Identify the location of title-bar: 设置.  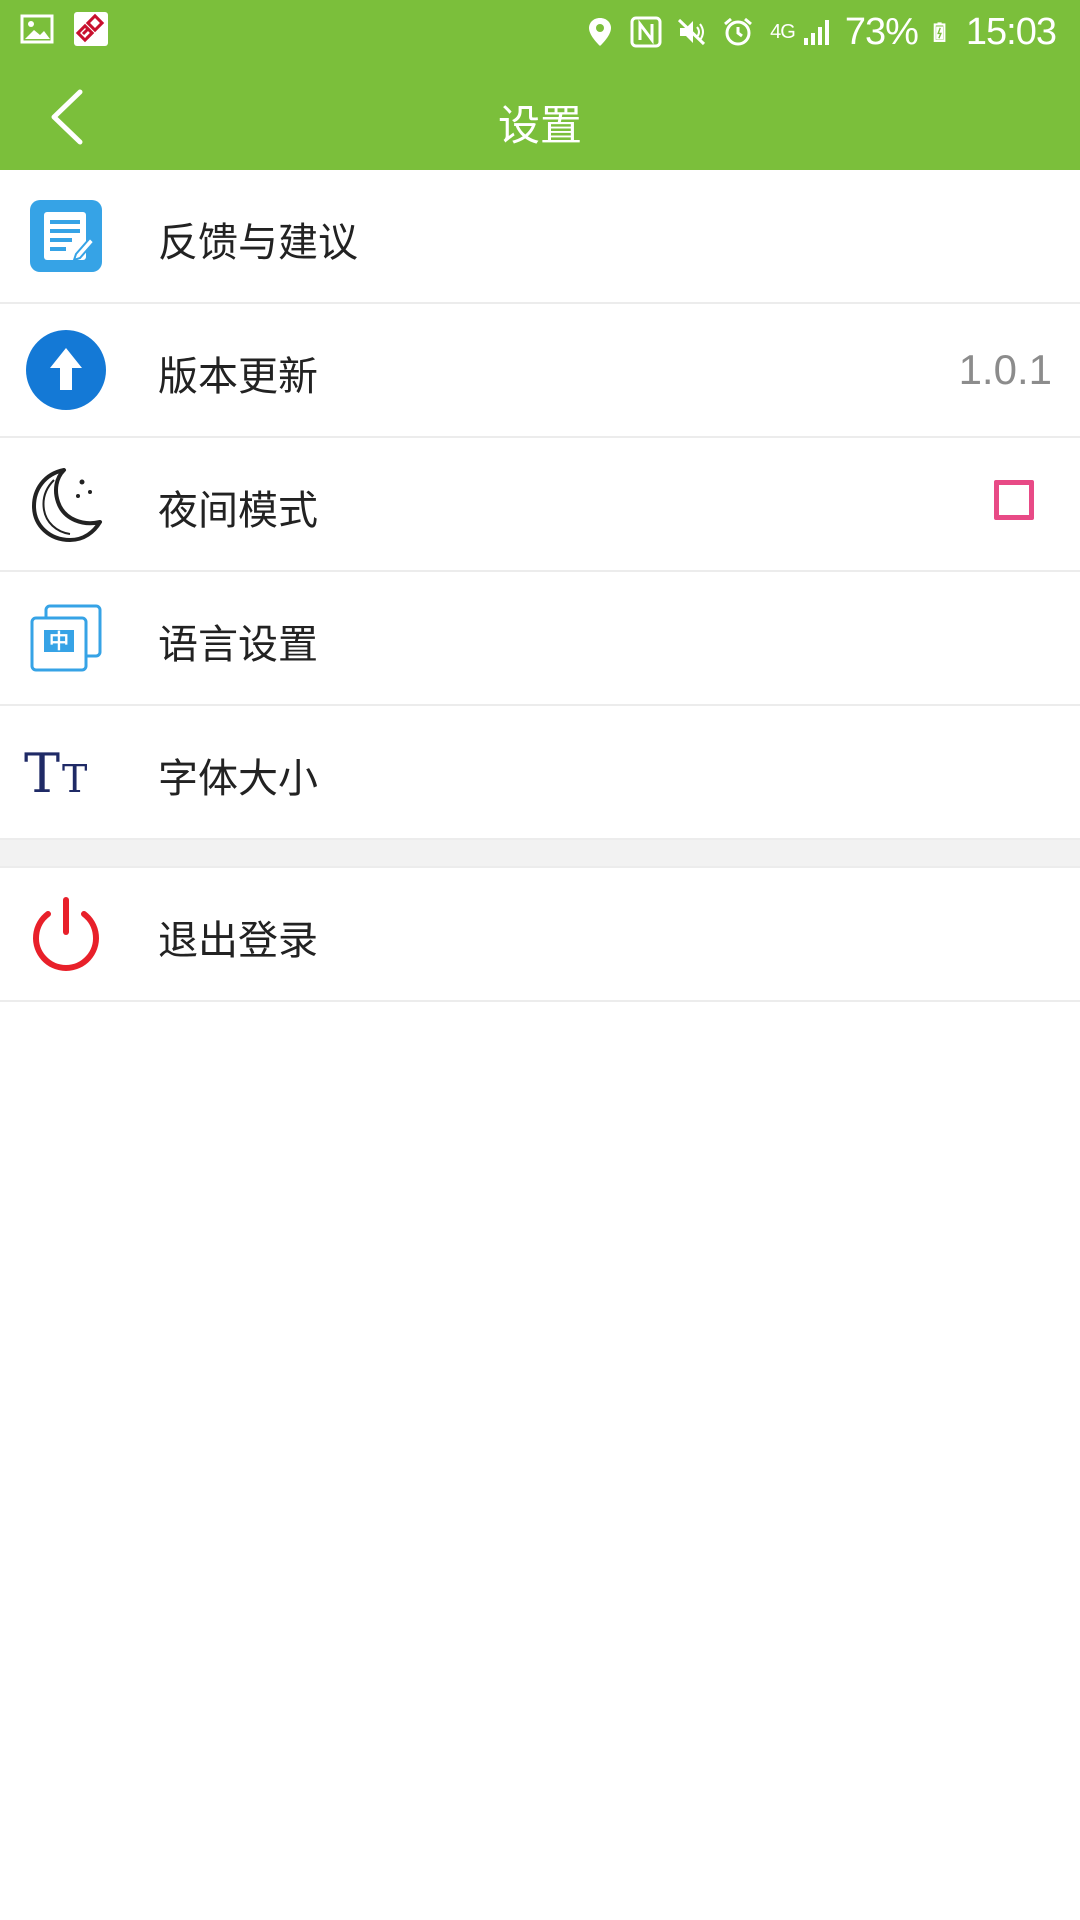
(540, 117).